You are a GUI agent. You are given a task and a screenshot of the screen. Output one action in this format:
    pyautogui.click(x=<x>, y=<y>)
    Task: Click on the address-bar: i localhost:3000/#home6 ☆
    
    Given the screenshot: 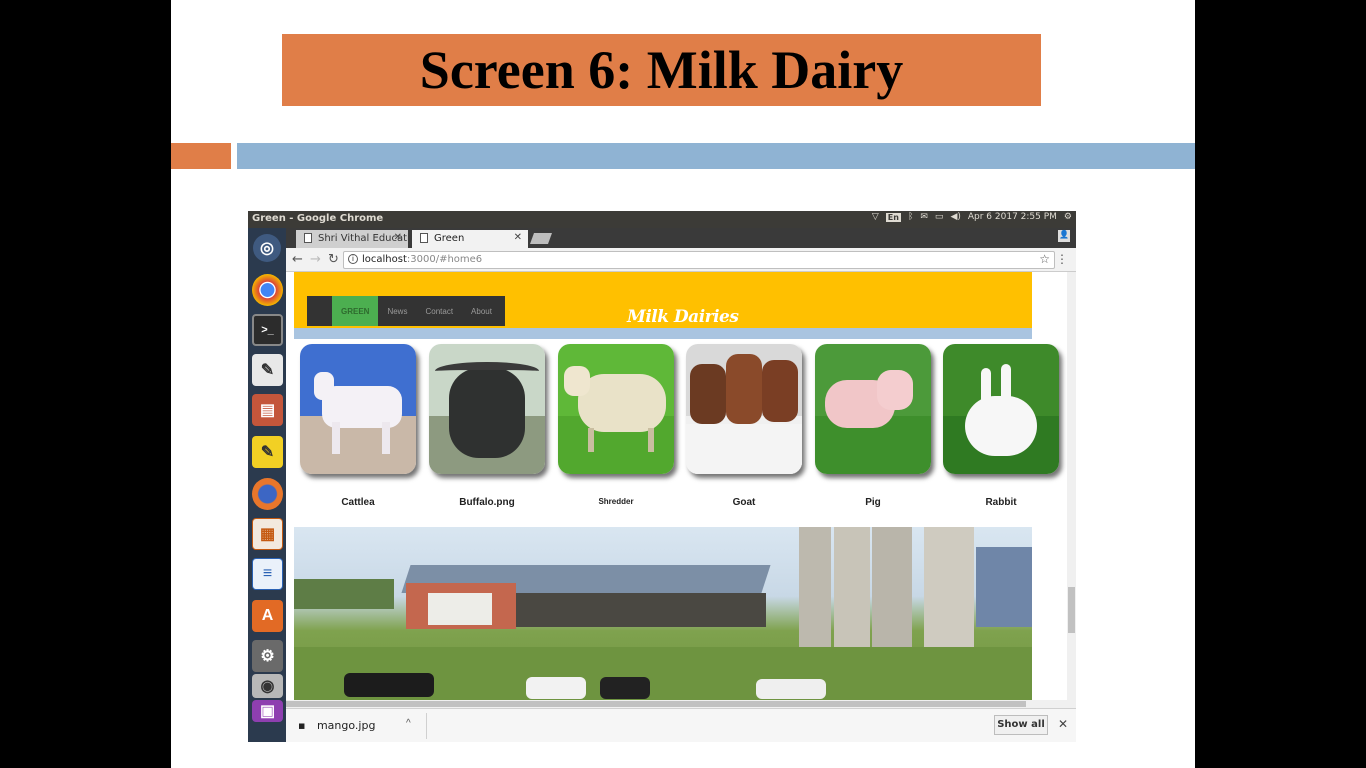 What is the action you would take?
    pyautogui.click(x=699, y=260)
    